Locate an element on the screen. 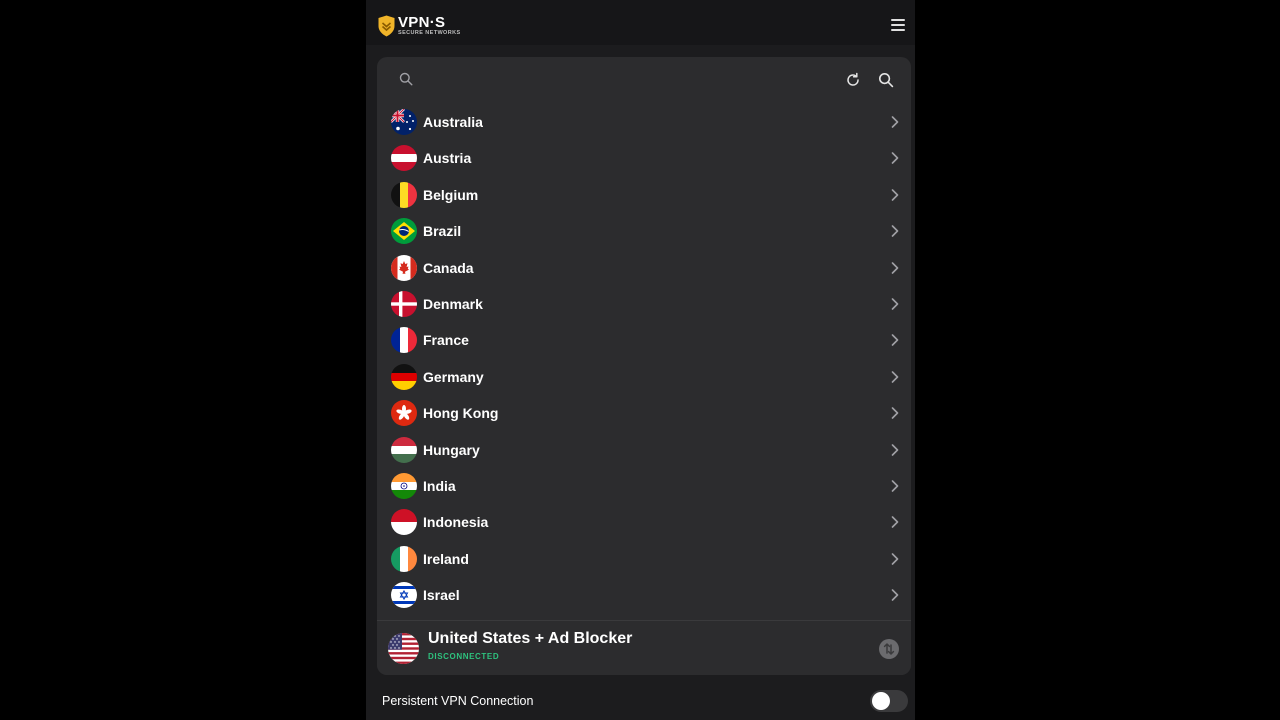  australia-flag-icon is located at coordinates (404, 122).